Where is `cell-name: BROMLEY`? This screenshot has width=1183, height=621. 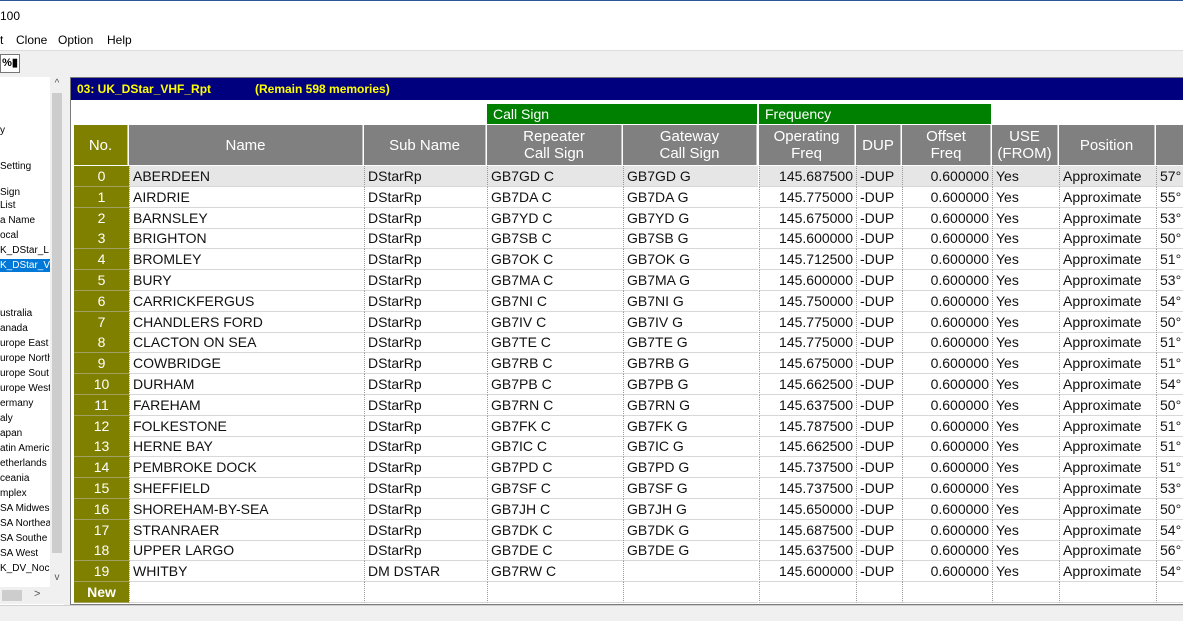 cell-name: BROMLEY is located at coordinates (246, 260).